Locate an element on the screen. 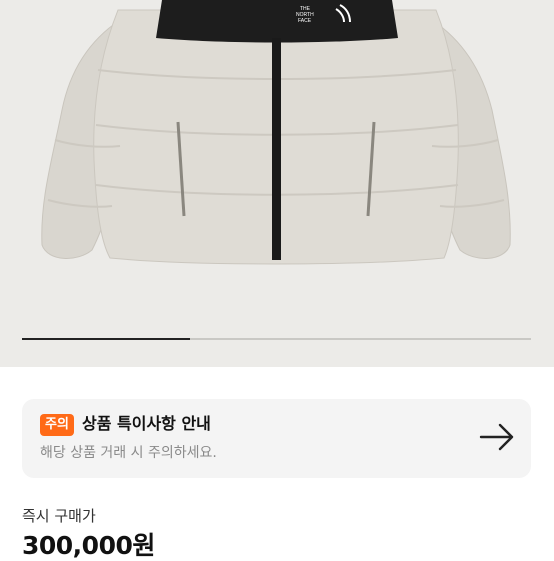  price-label: 즉시 구매가 is located at coordinates (59, 516).